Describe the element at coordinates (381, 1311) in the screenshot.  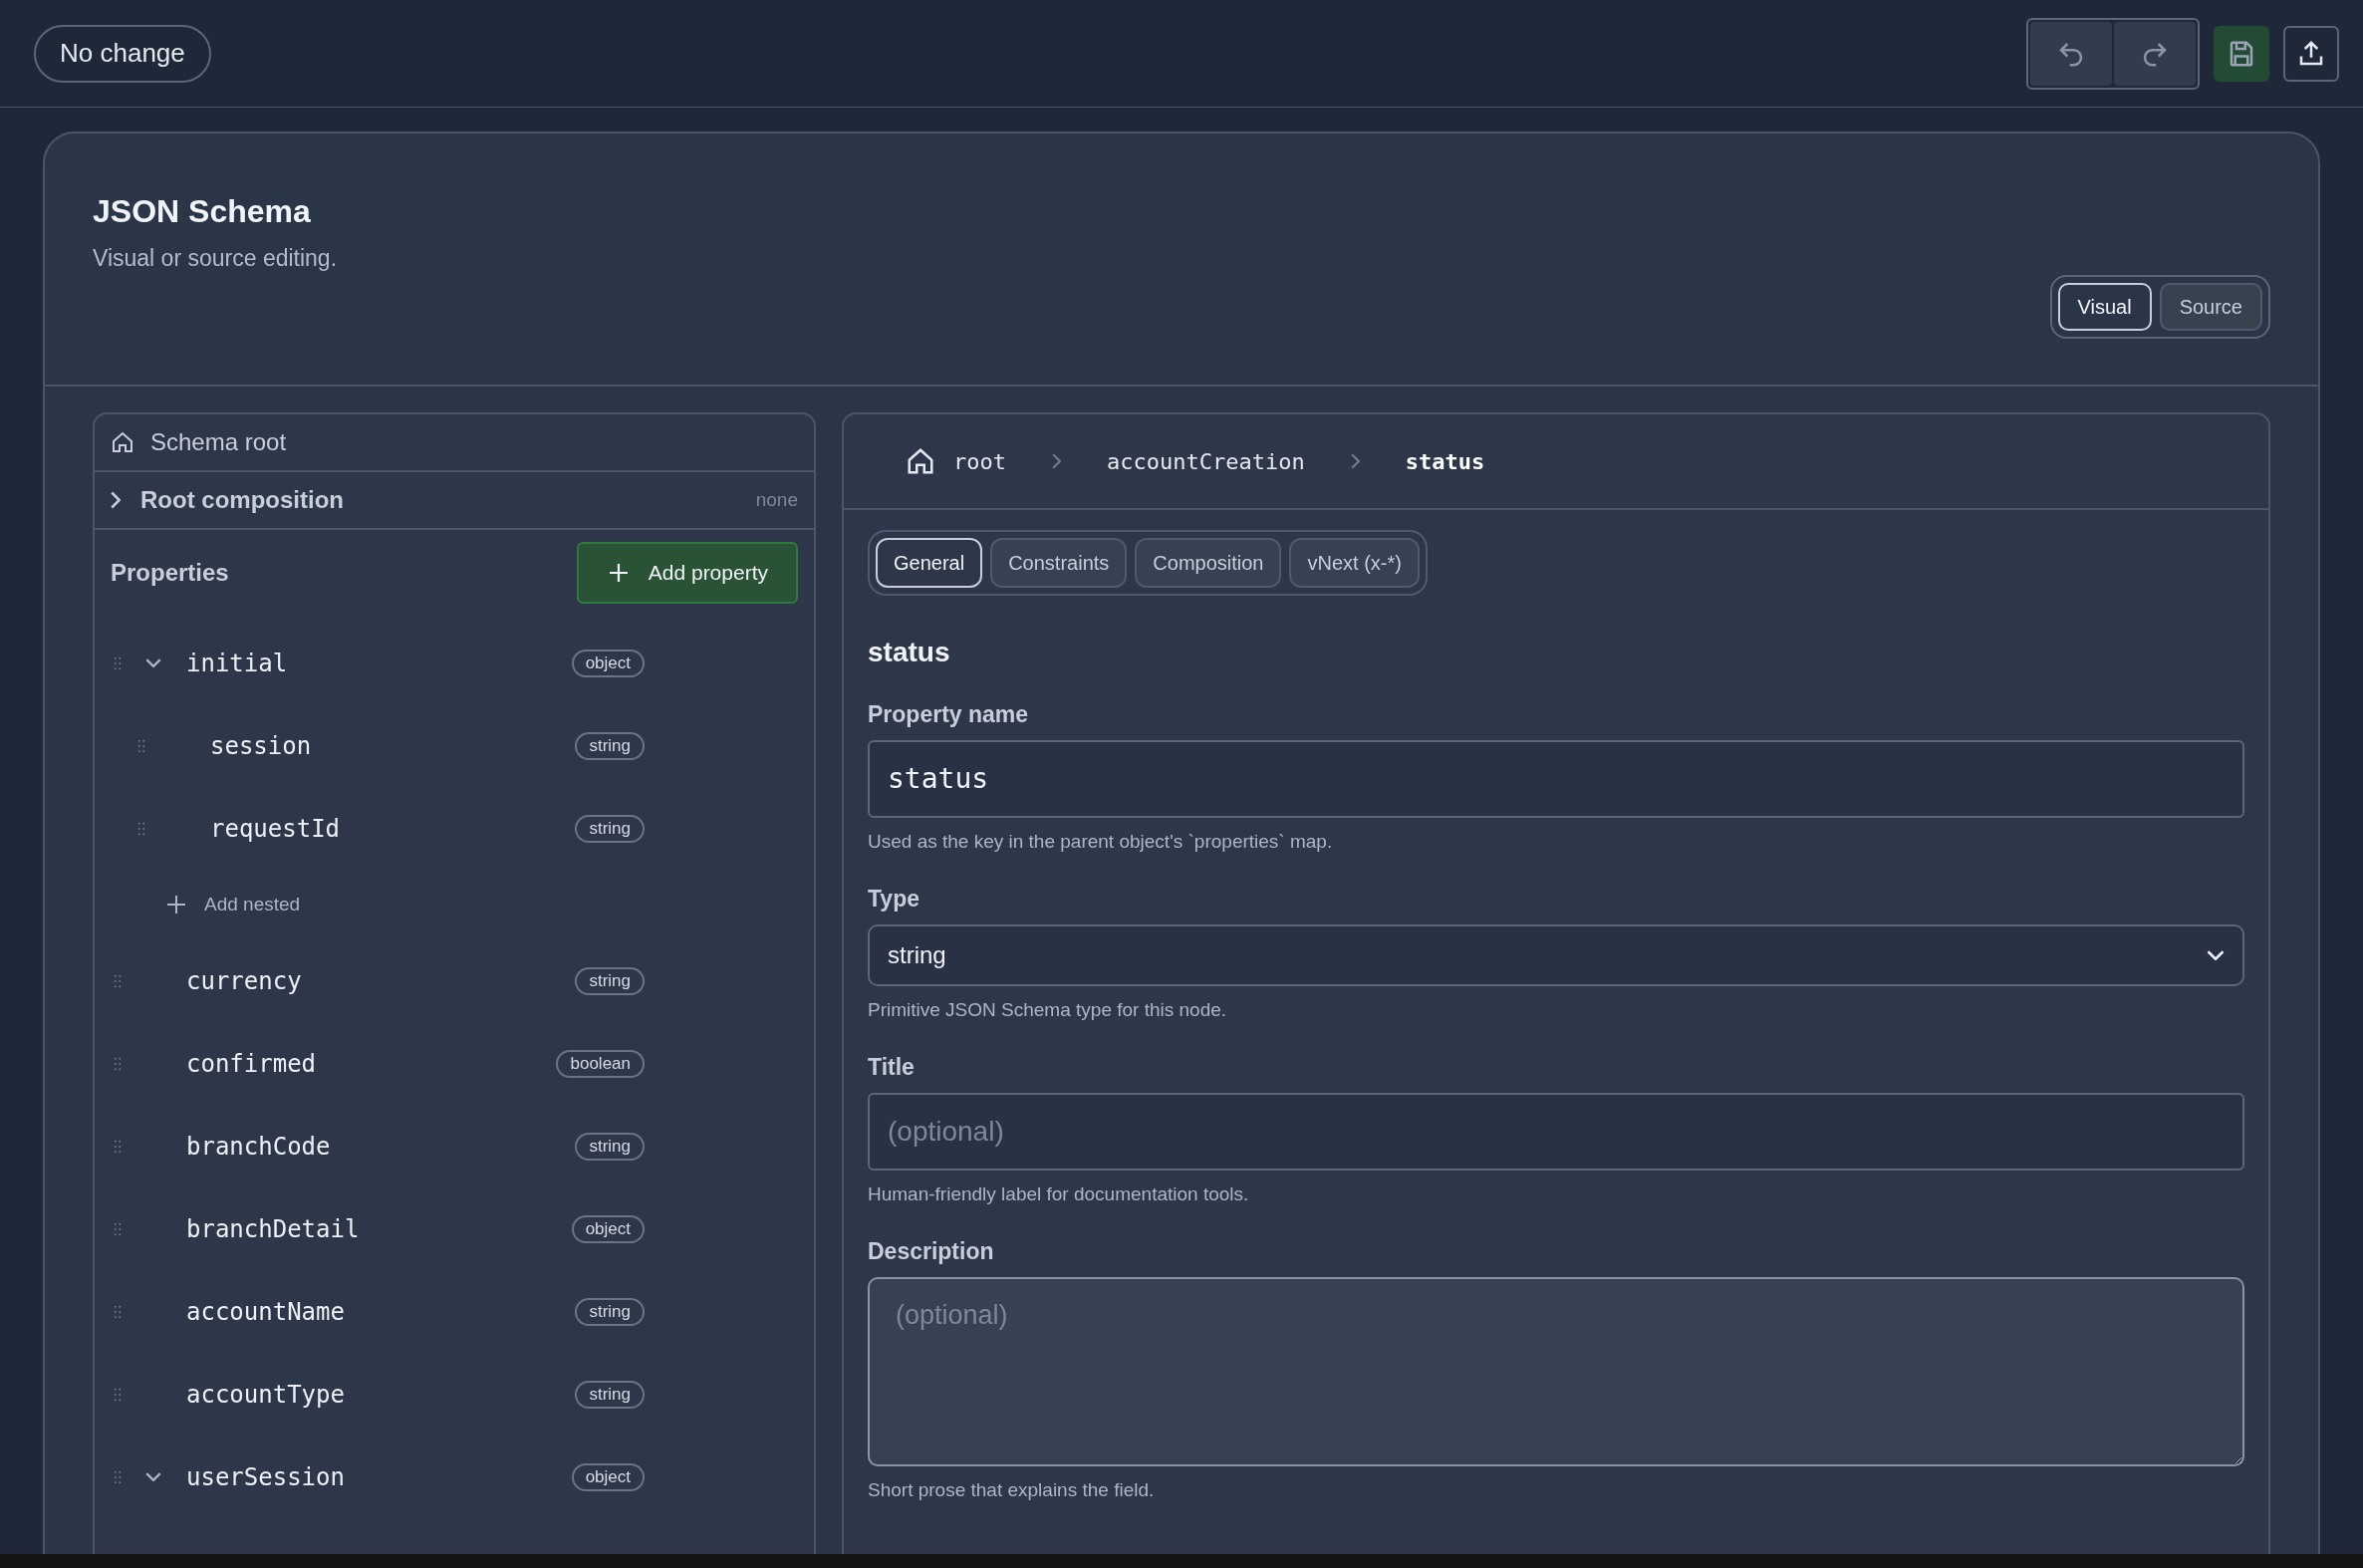
I see `property-name: accountName` at that location.